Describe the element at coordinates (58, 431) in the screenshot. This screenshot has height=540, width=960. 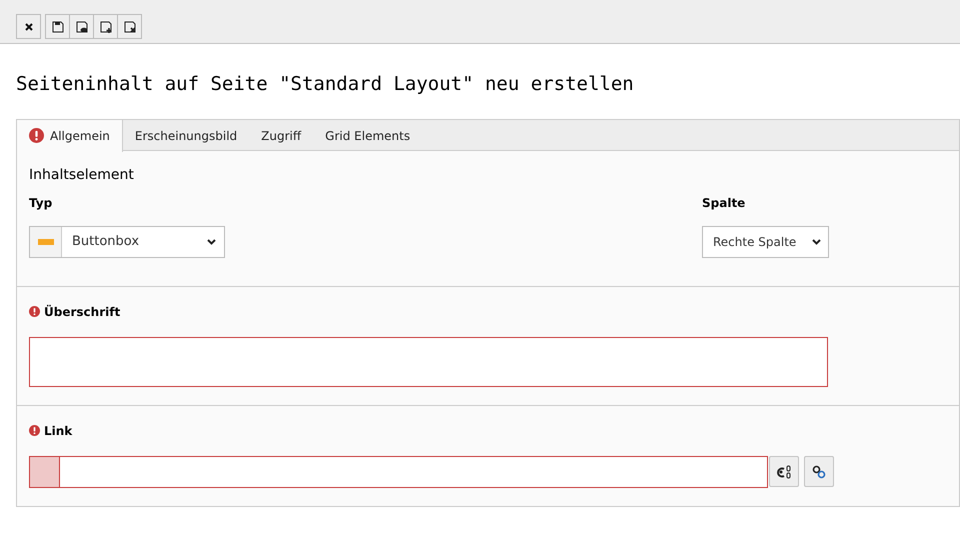
I see `field-label: Link` at that location.